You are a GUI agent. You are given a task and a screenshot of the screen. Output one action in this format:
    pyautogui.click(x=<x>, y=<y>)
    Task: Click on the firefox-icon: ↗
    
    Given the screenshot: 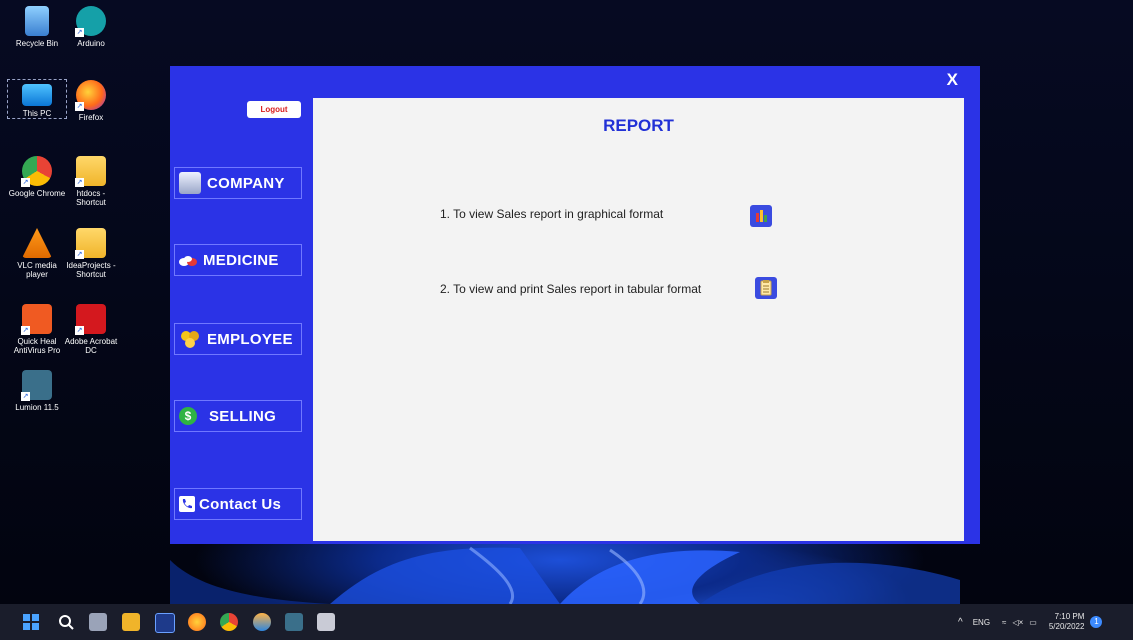 What is the action you would take?
    pyautogui.click(x=90, y=95)
    